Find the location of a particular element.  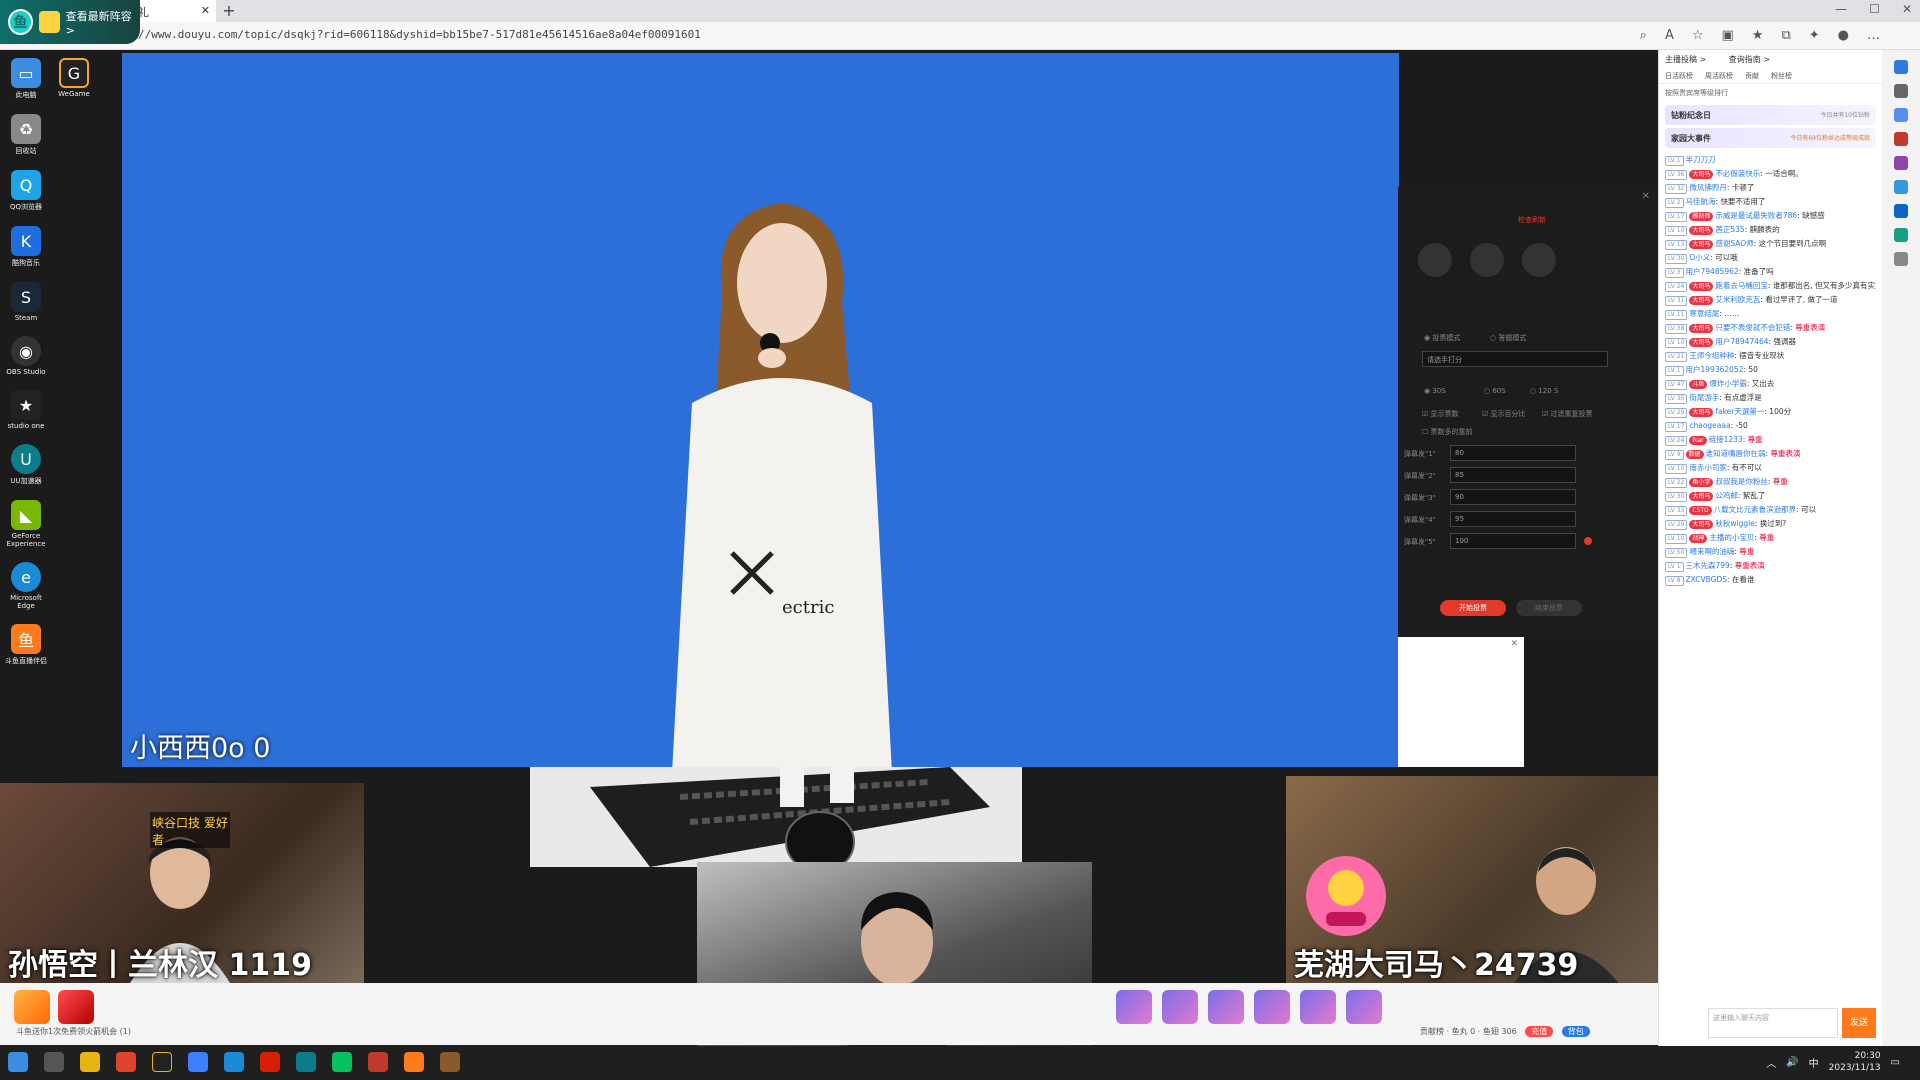

minimize-icon: — is located at coordinates (1841, 9).